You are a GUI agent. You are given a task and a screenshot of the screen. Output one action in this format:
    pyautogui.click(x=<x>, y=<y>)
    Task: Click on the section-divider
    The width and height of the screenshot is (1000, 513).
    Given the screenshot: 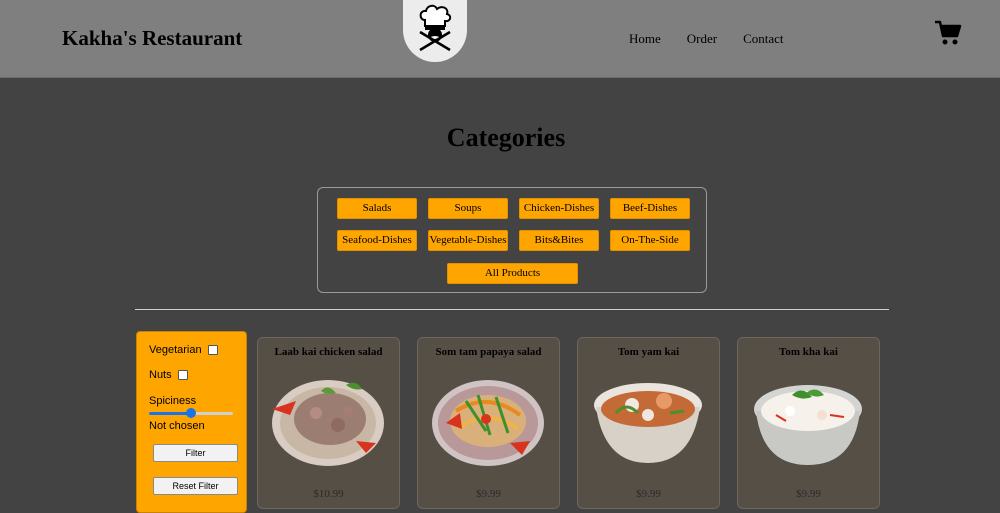 What is the action you would take?
    pyautogui.click(x=512, y=309)
    